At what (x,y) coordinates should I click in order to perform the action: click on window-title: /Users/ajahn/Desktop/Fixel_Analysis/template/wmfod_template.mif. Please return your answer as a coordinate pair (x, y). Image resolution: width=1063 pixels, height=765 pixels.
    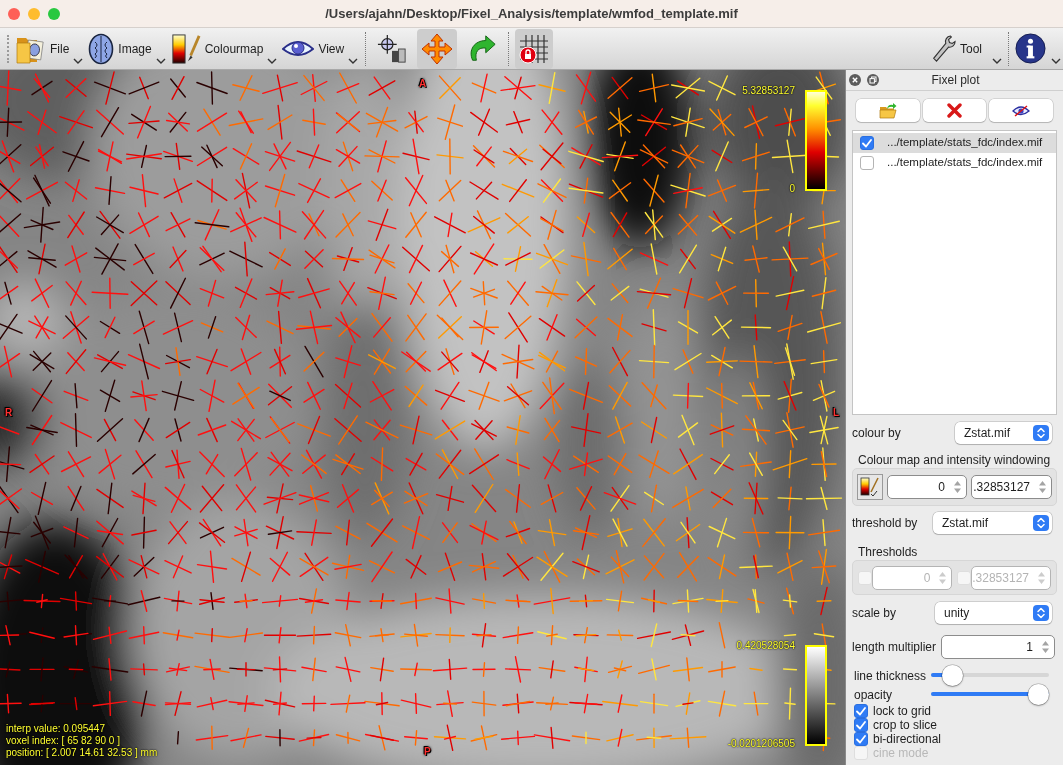
    Looking at the image, I should click on (531, 13).